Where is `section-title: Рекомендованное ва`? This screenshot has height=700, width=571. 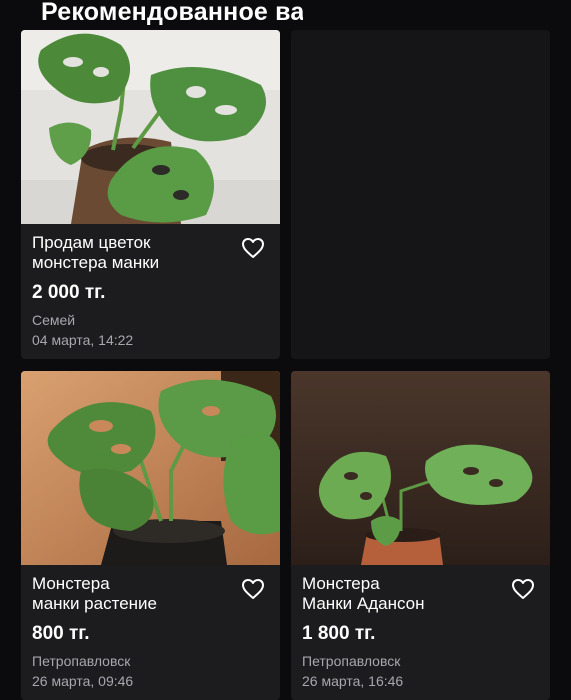 section-title: Рекомендованное ва is located at coordinates (172, 13).